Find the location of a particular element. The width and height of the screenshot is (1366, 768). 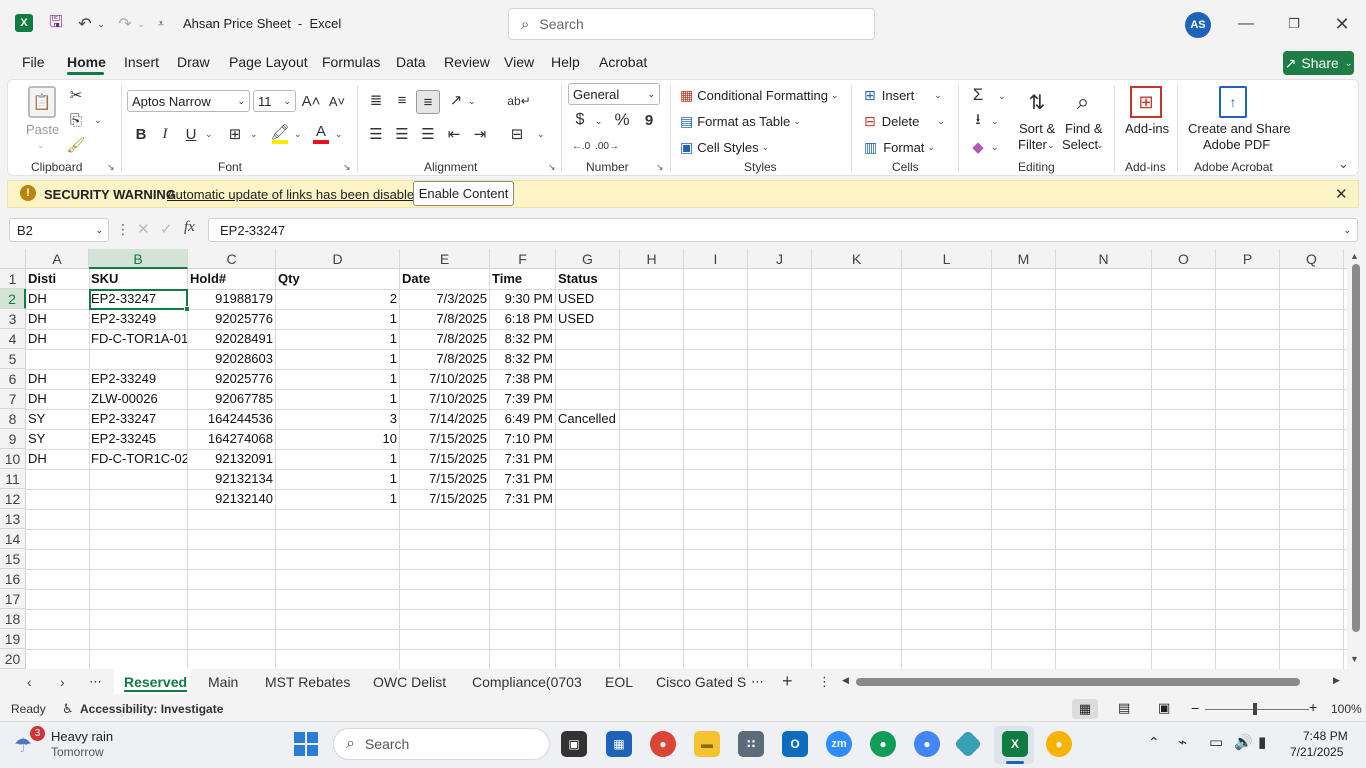

fill-color-icon: 🖍 is located at coordinates (280, 132).